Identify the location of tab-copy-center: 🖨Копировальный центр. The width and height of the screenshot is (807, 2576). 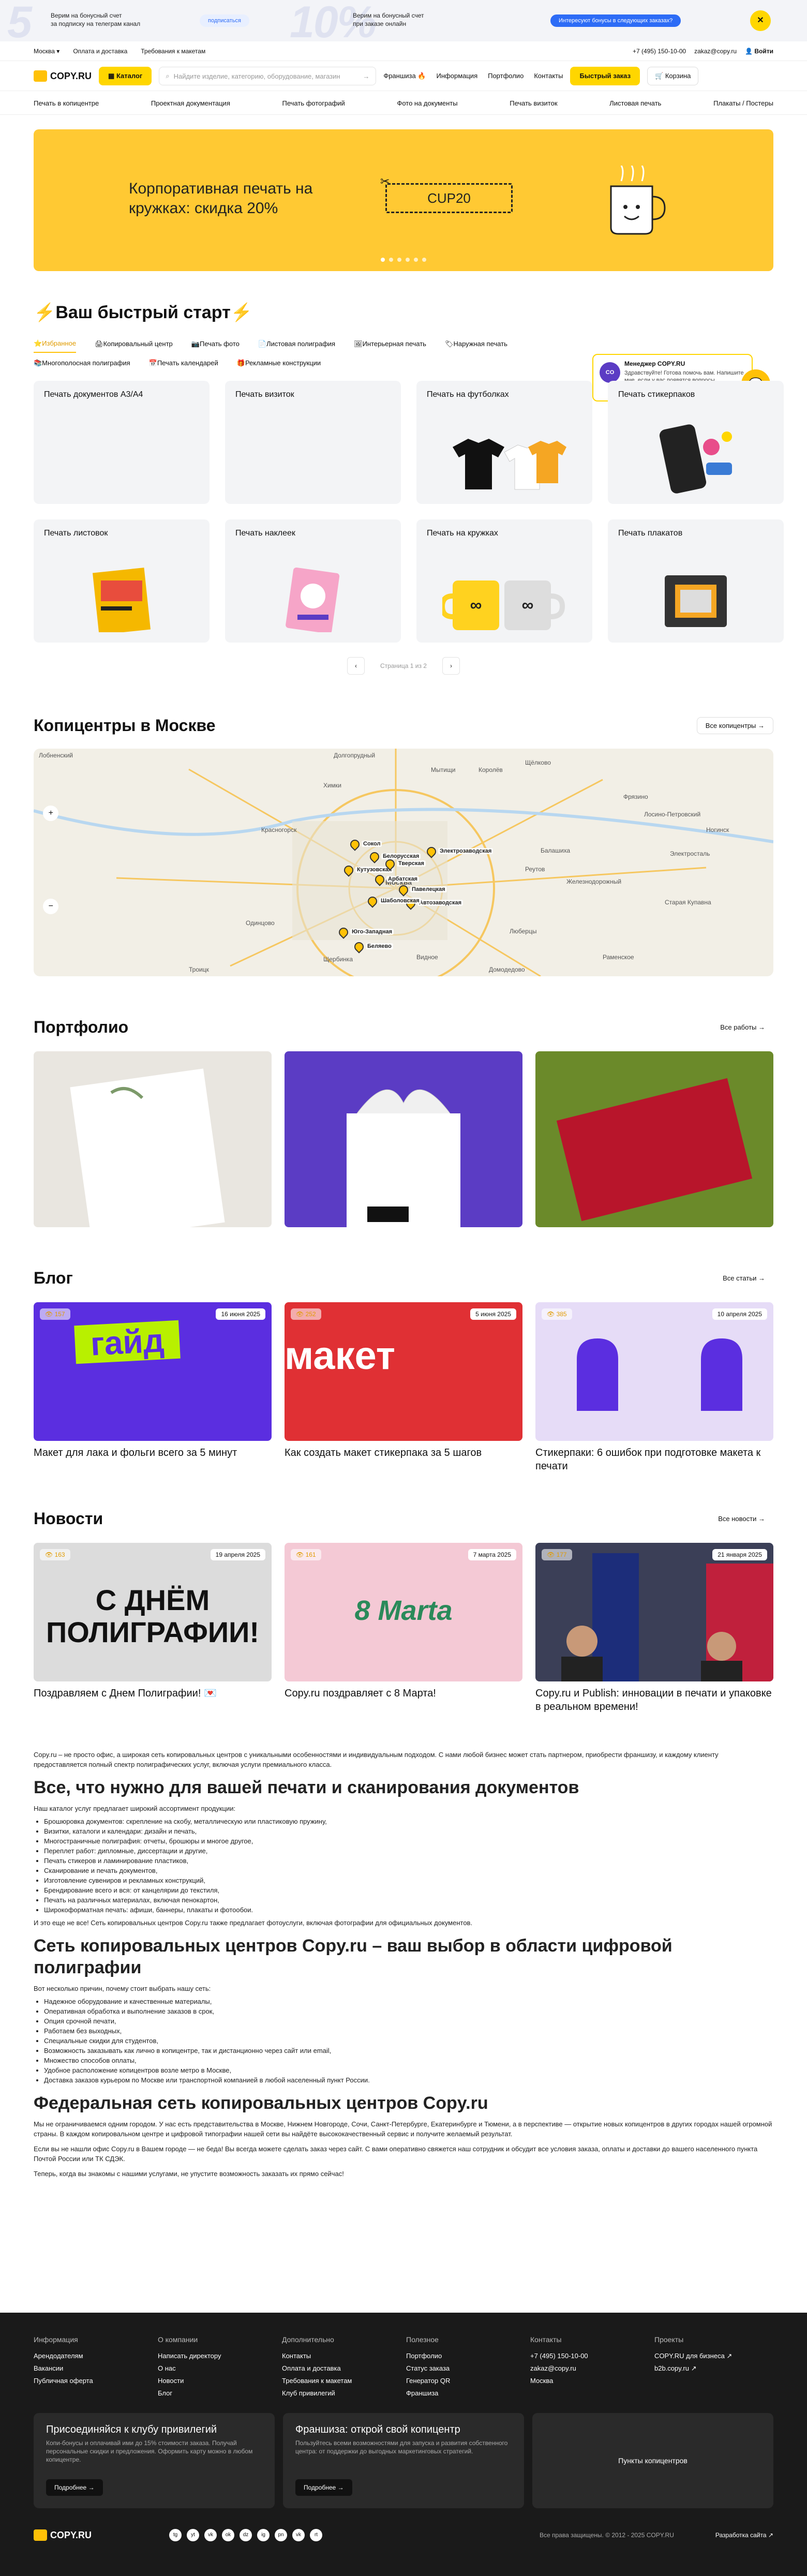
(134, 344).